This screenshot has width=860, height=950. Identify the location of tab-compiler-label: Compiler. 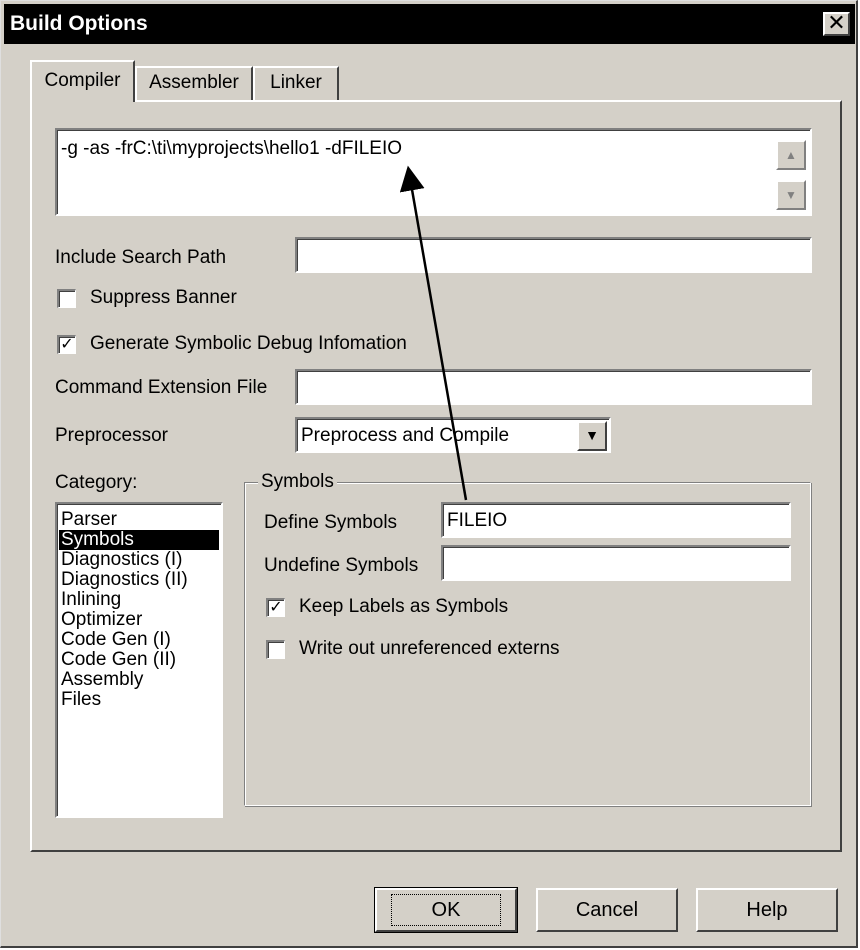
(82, 80).